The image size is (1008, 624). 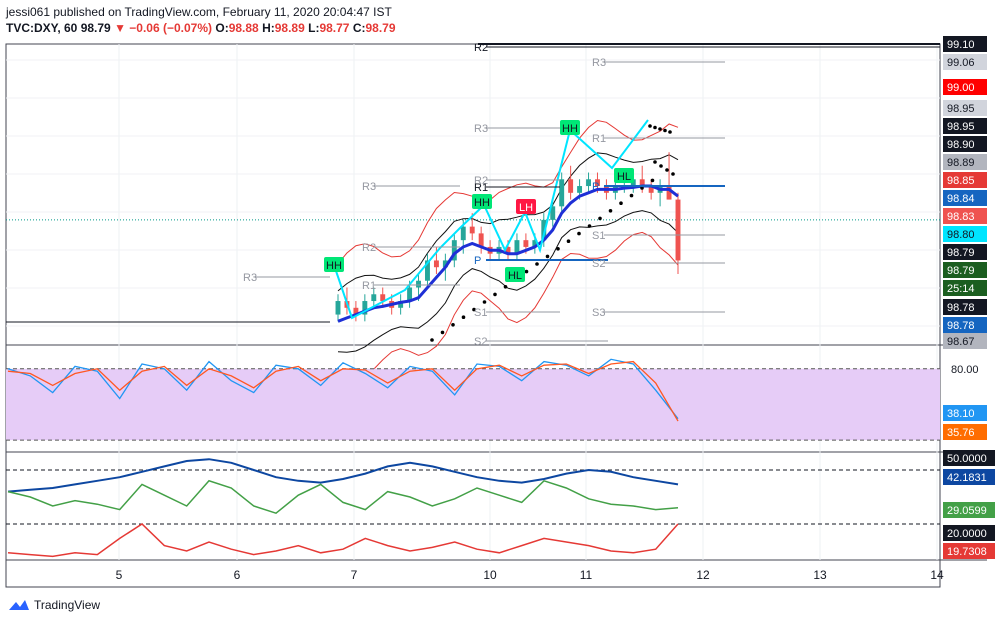 What do you see at coordinates (119, 575) in the screenshot?
I see `x-tick-label: 5` at bounding box center [119, 575].